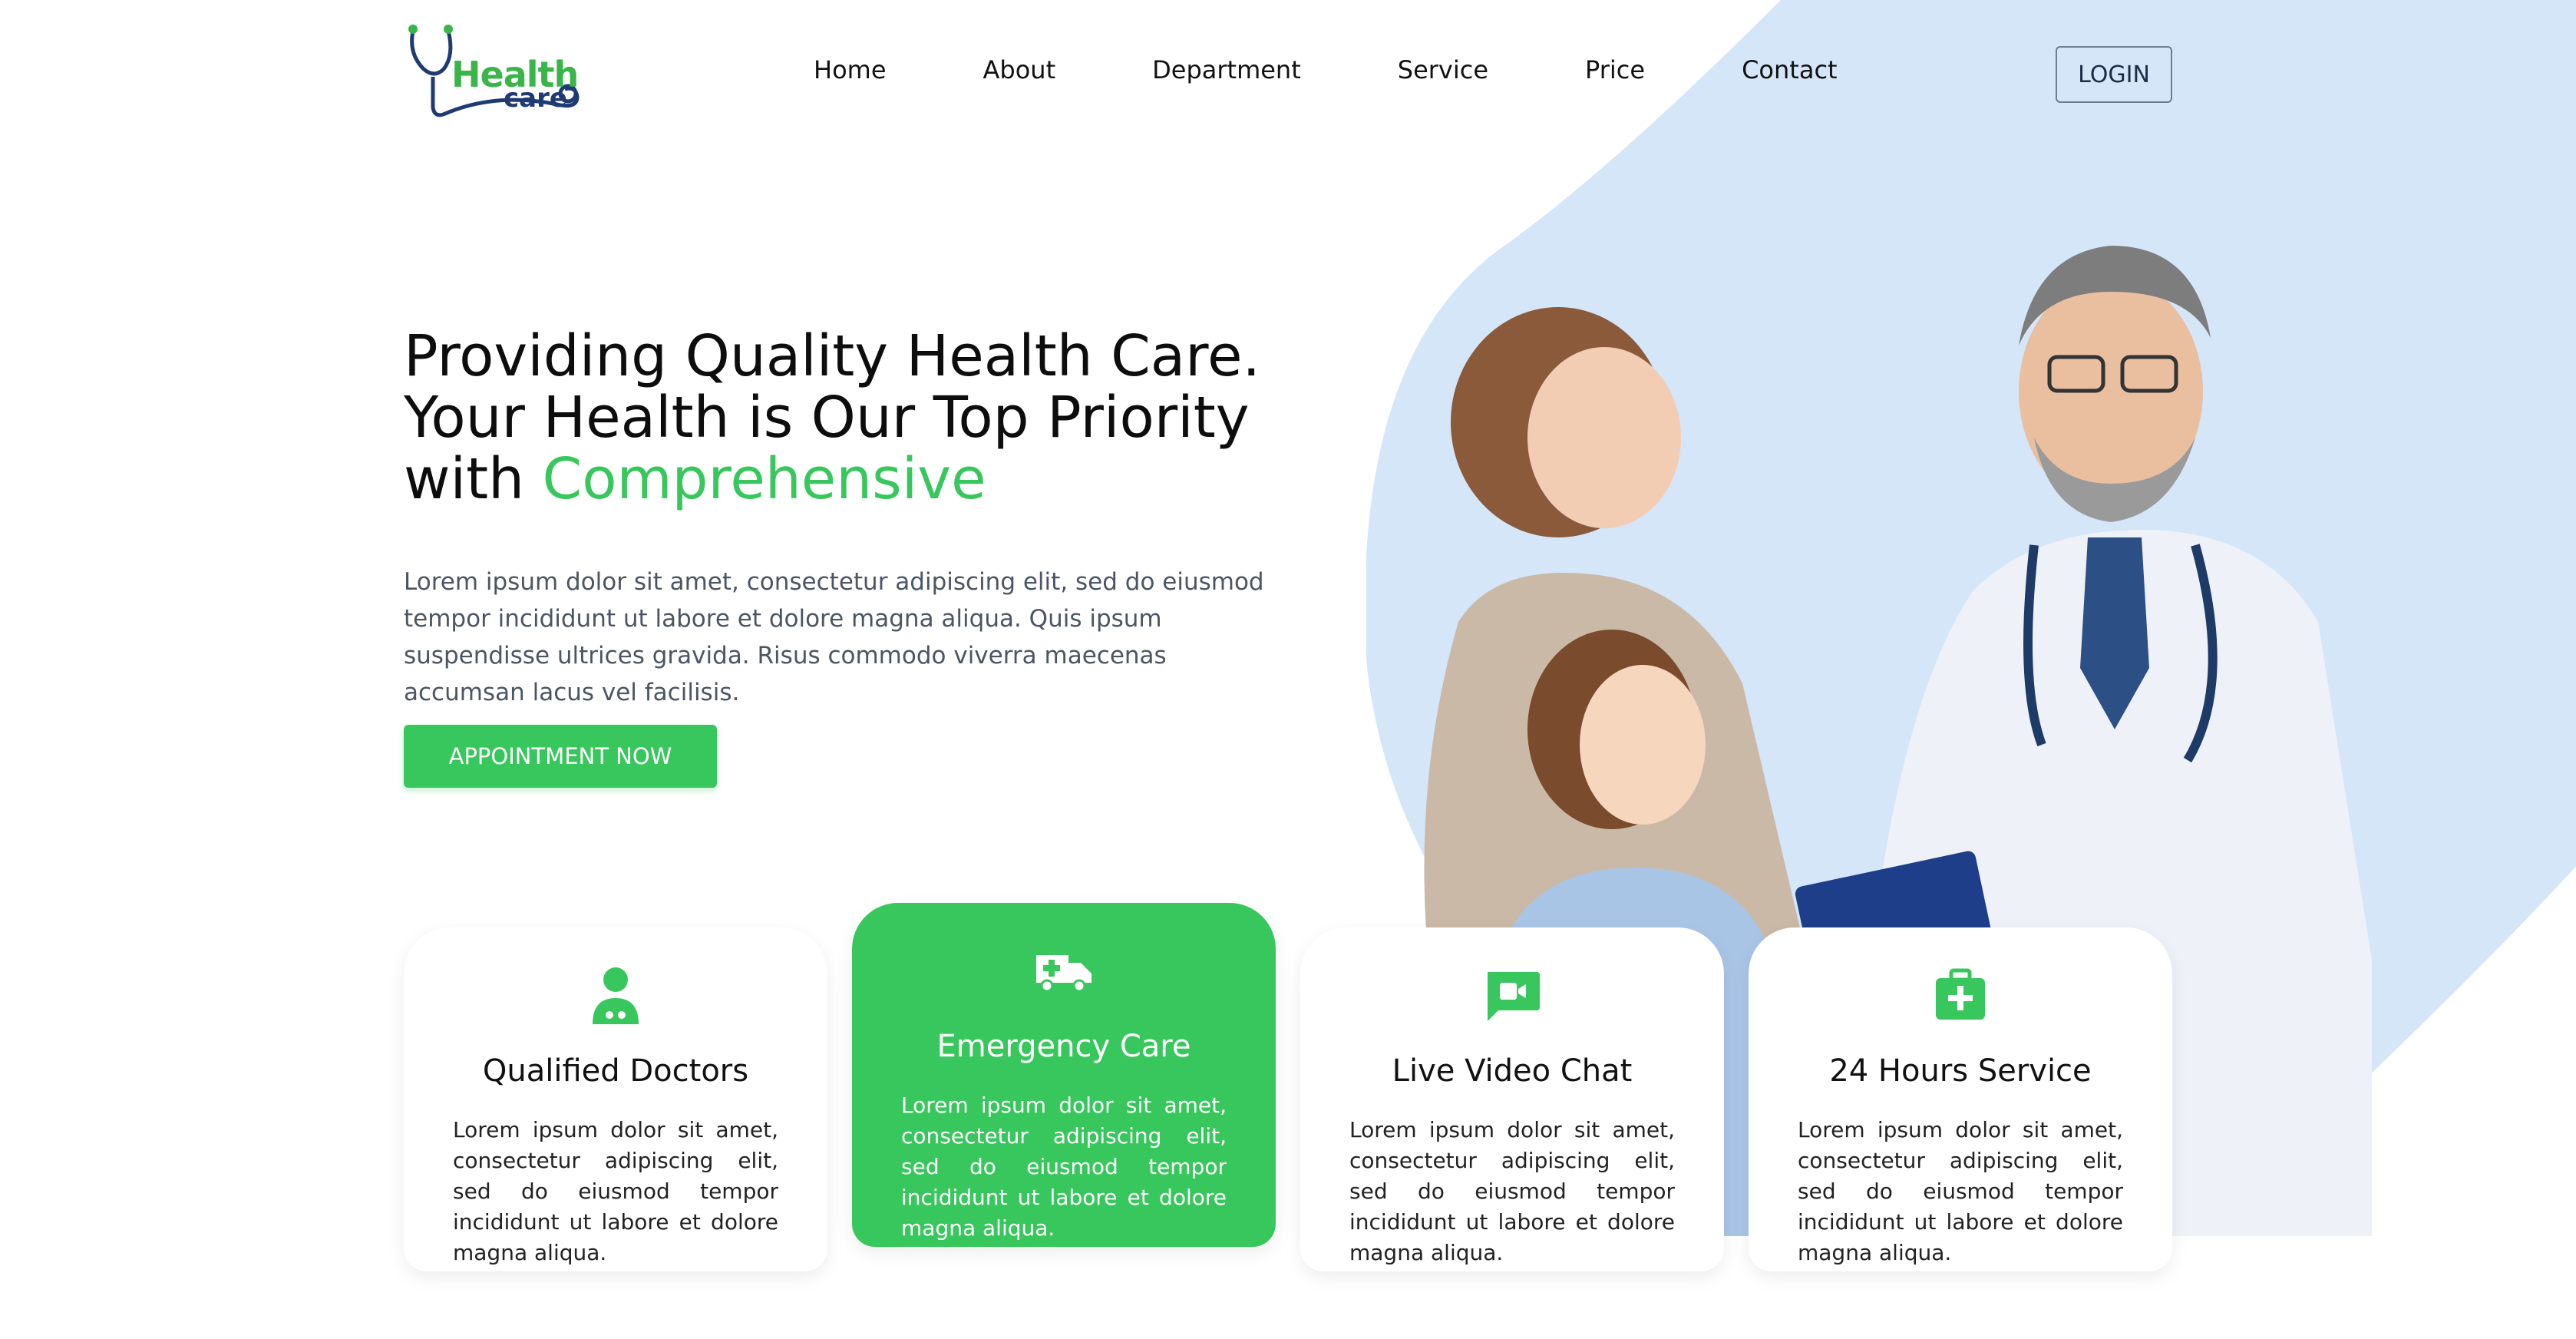  What do you see at coordinates (615, 1071) in the screenshot?
I see `feature-title: Qualified Doctors` at bounding box center [615, 1071].